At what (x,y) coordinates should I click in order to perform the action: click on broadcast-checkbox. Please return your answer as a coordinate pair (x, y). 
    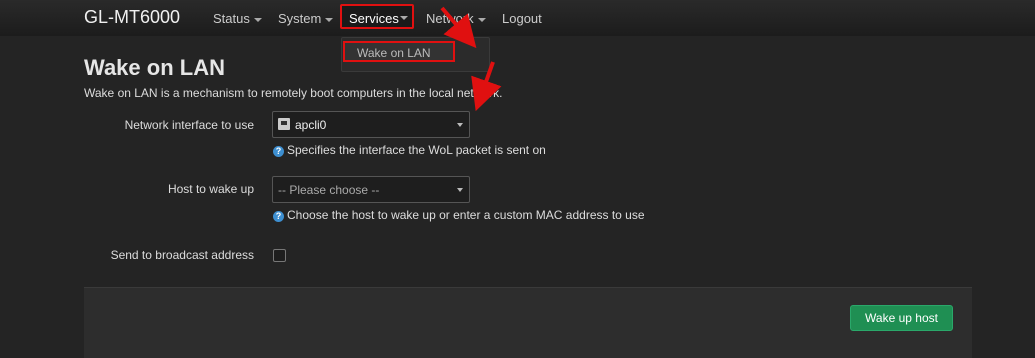
    Looking at the image, I should click on (279, 255).